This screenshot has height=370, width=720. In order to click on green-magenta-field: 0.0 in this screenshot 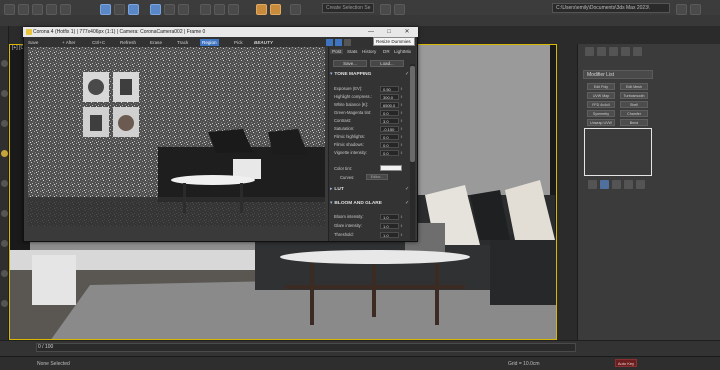, I will do `click(389, 112)`.